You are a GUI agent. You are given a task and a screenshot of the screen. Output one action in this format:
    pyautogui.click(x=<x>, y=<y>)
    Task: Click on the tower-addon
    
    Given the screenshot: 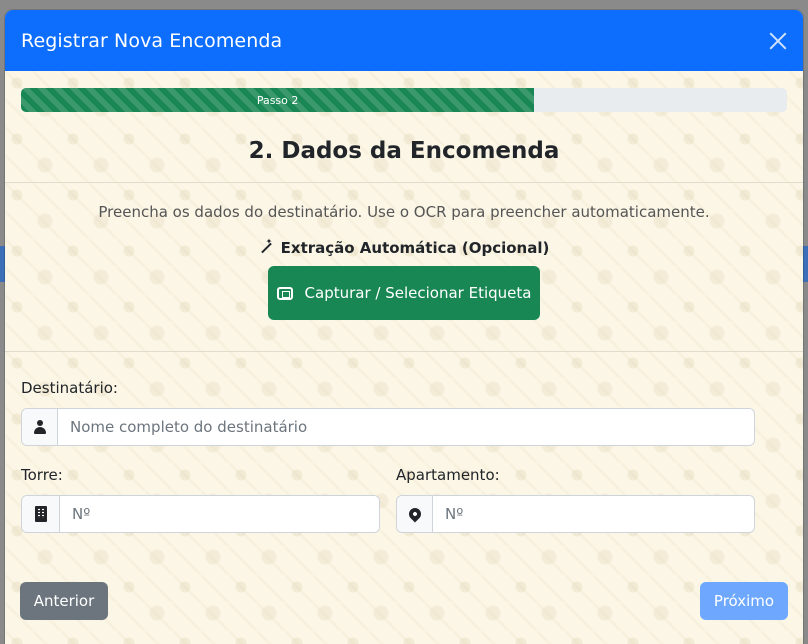 What is the action you would take?
    pyautogui.click(x=41, y=514)
    